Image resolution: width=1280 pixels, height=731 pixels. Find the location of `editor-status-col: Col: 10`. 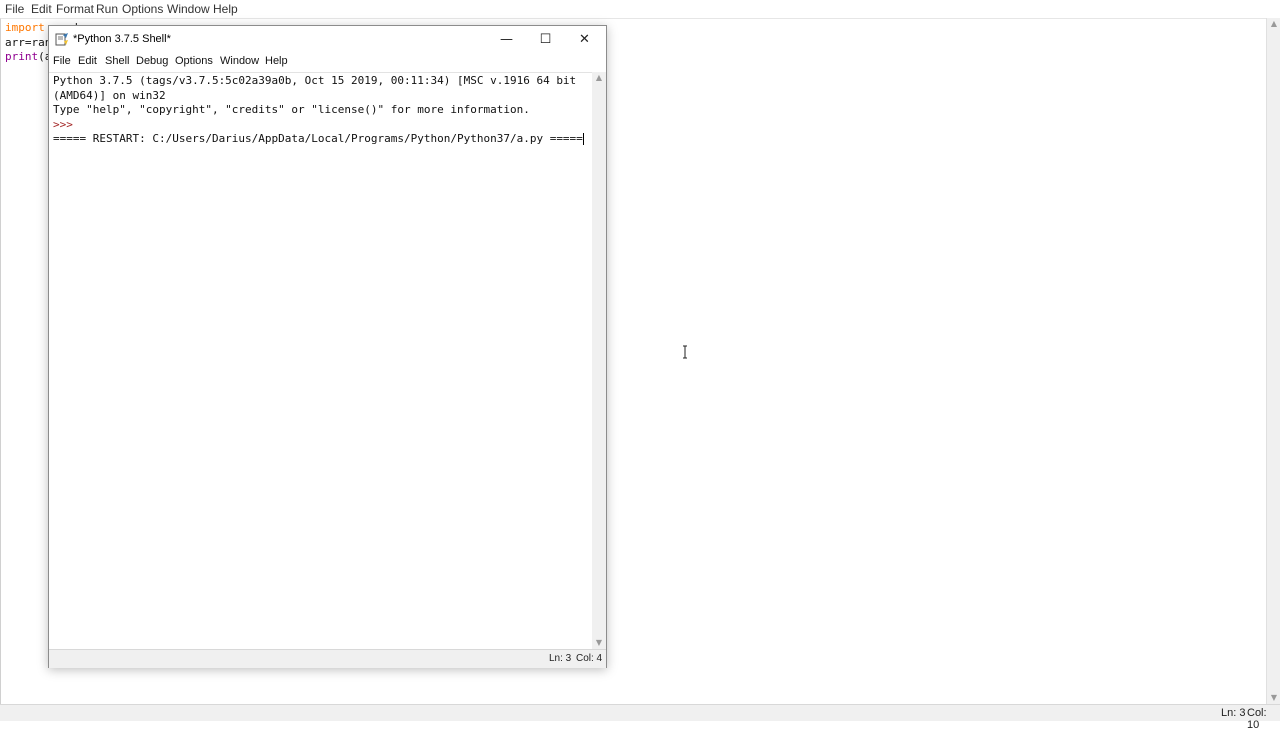

editor-status-col: Col: 10 is located at coordinates (1257, 719).